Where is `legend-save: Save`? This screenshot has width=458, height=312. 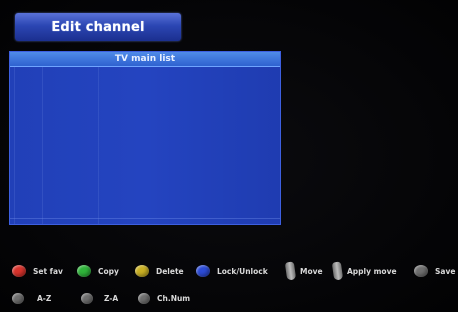
legend-save: Save is located at coordinates (434, 271).